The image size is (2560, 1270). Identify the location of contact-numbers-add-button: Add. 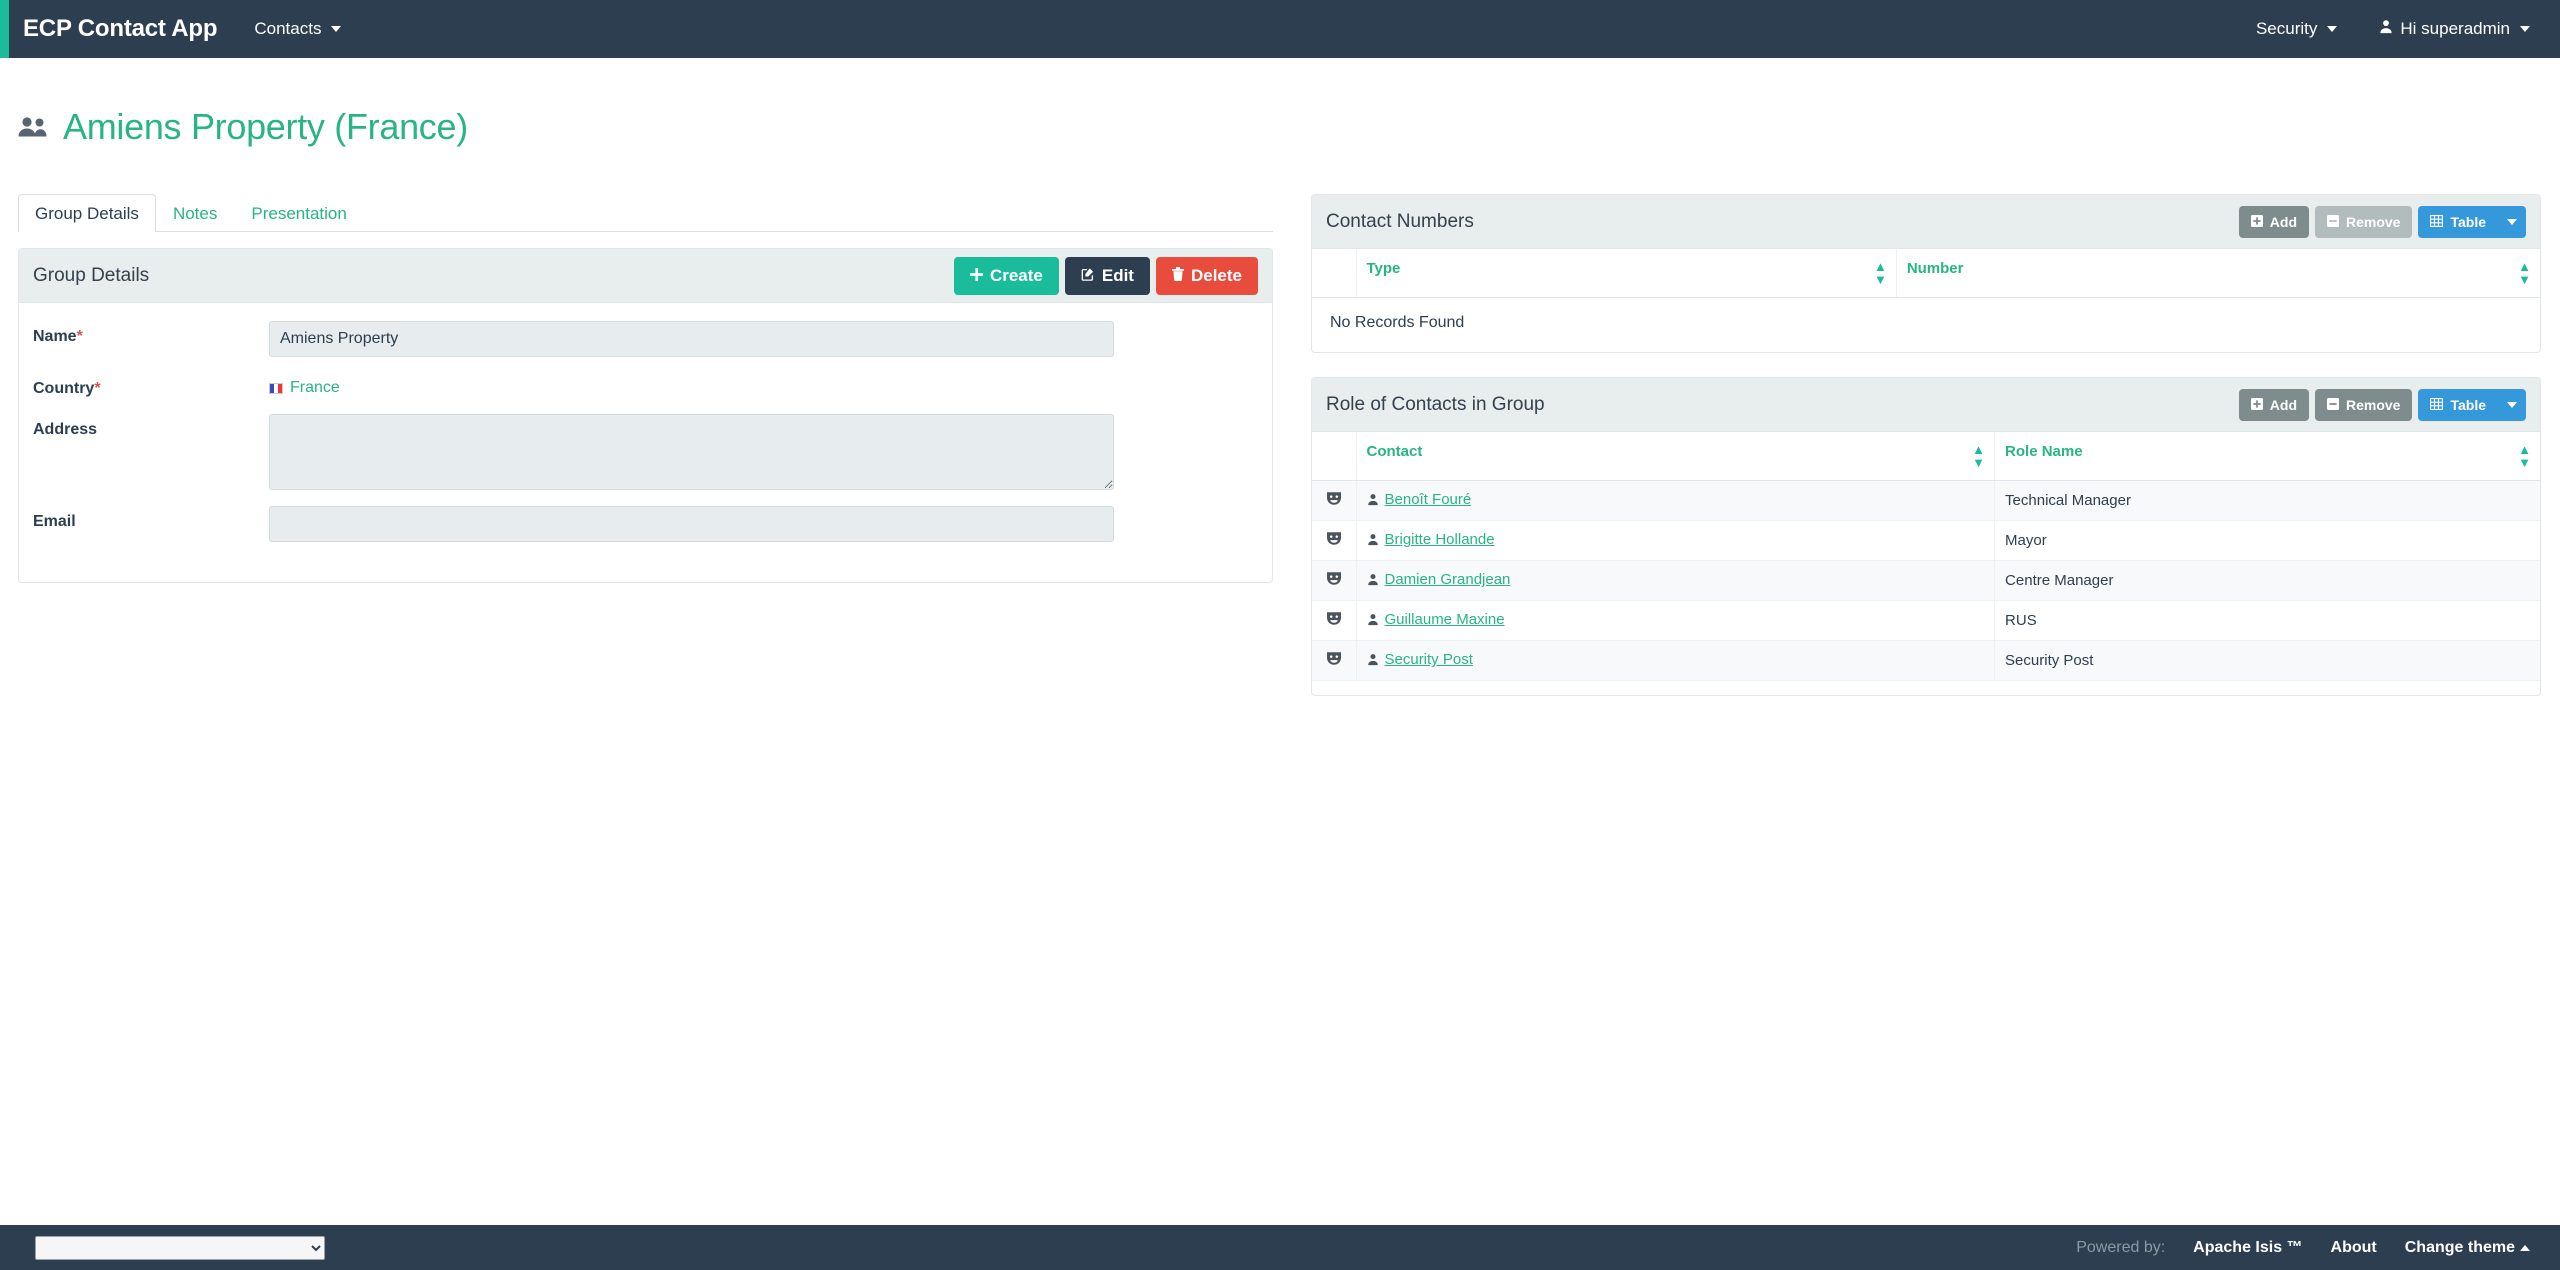
(2273, 221).